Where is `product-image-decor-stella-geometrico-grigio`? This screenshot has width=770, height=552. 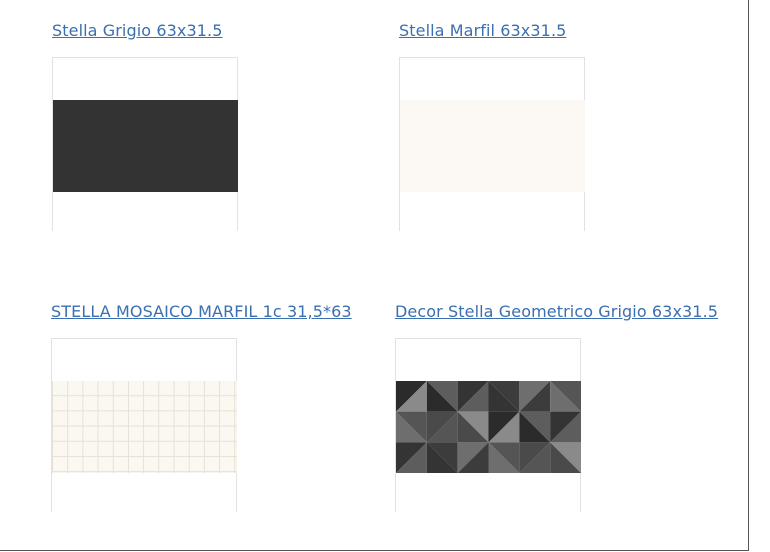 product-image-decor-stella-geometrico-grigio is located at coordinates (488, 425).